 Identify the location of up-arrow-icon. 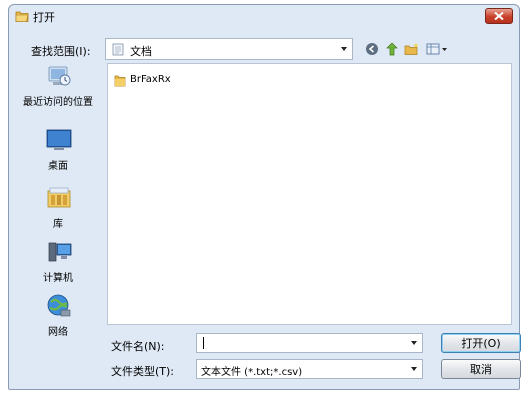
(392, 49).